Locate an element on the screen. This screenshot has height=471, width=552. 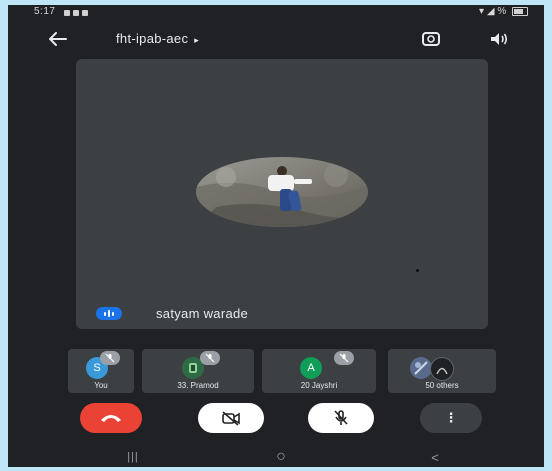
speaker-avatar is located at coordinates (282, 192).